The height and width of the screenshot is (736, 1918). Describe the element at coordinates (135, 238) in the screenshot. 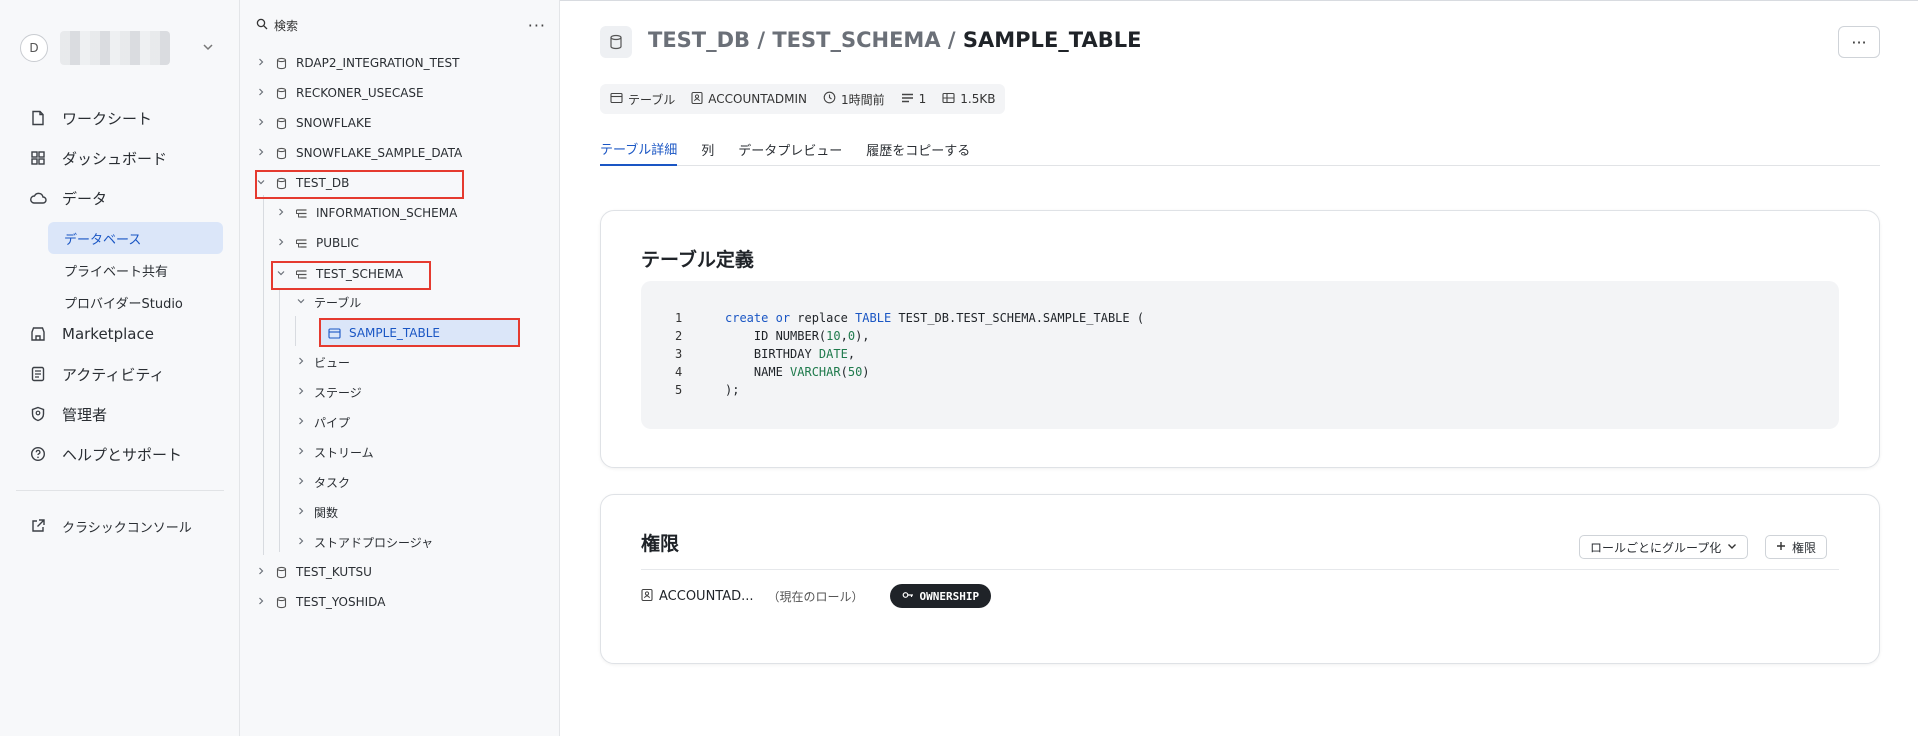

I see `nav-sub-databases: データベース` at that location.